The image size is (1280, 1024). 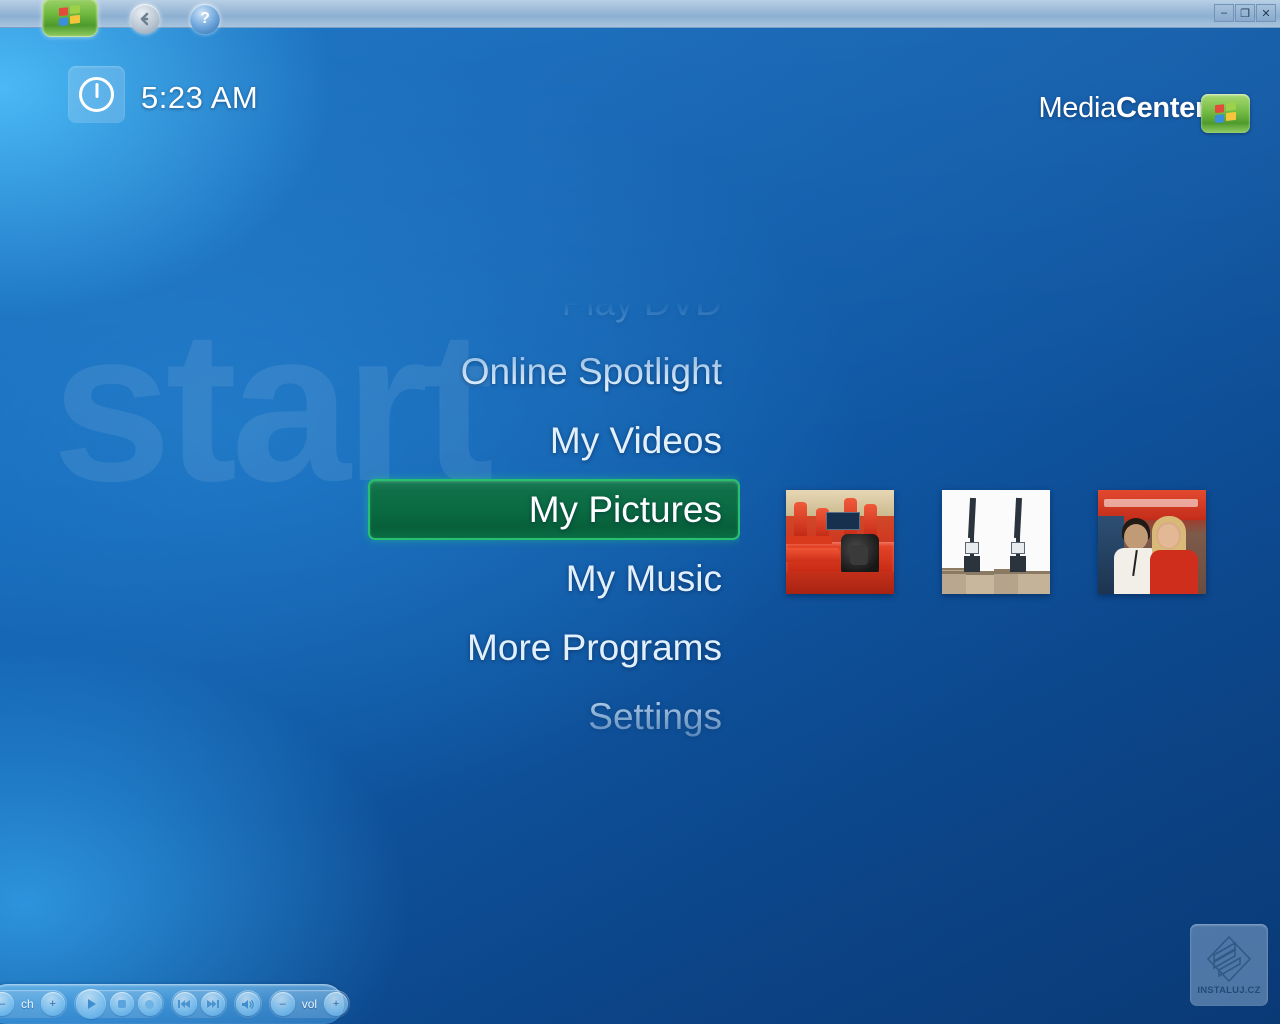 I want to click on transport-control-bar: – ch +, so click(x=175, y=1004).